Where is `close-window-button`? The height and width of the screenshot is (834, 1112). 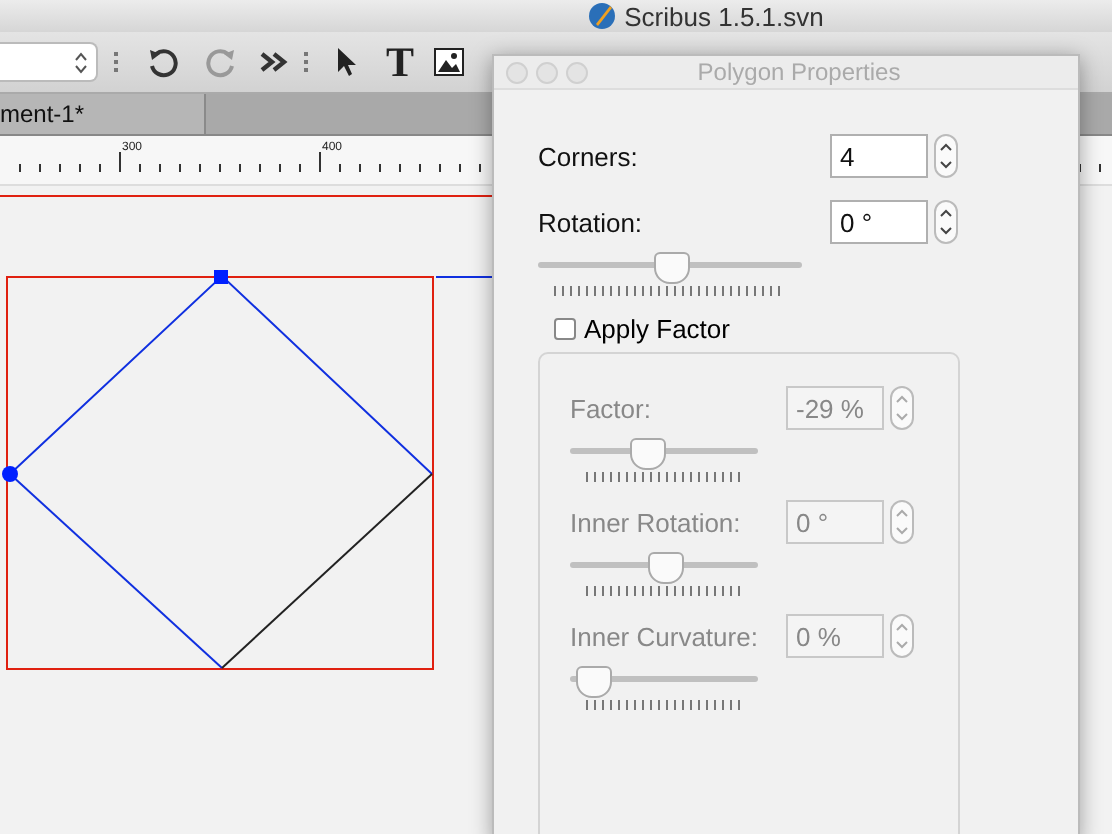
close-window-button is located at coordinates (517, 72).